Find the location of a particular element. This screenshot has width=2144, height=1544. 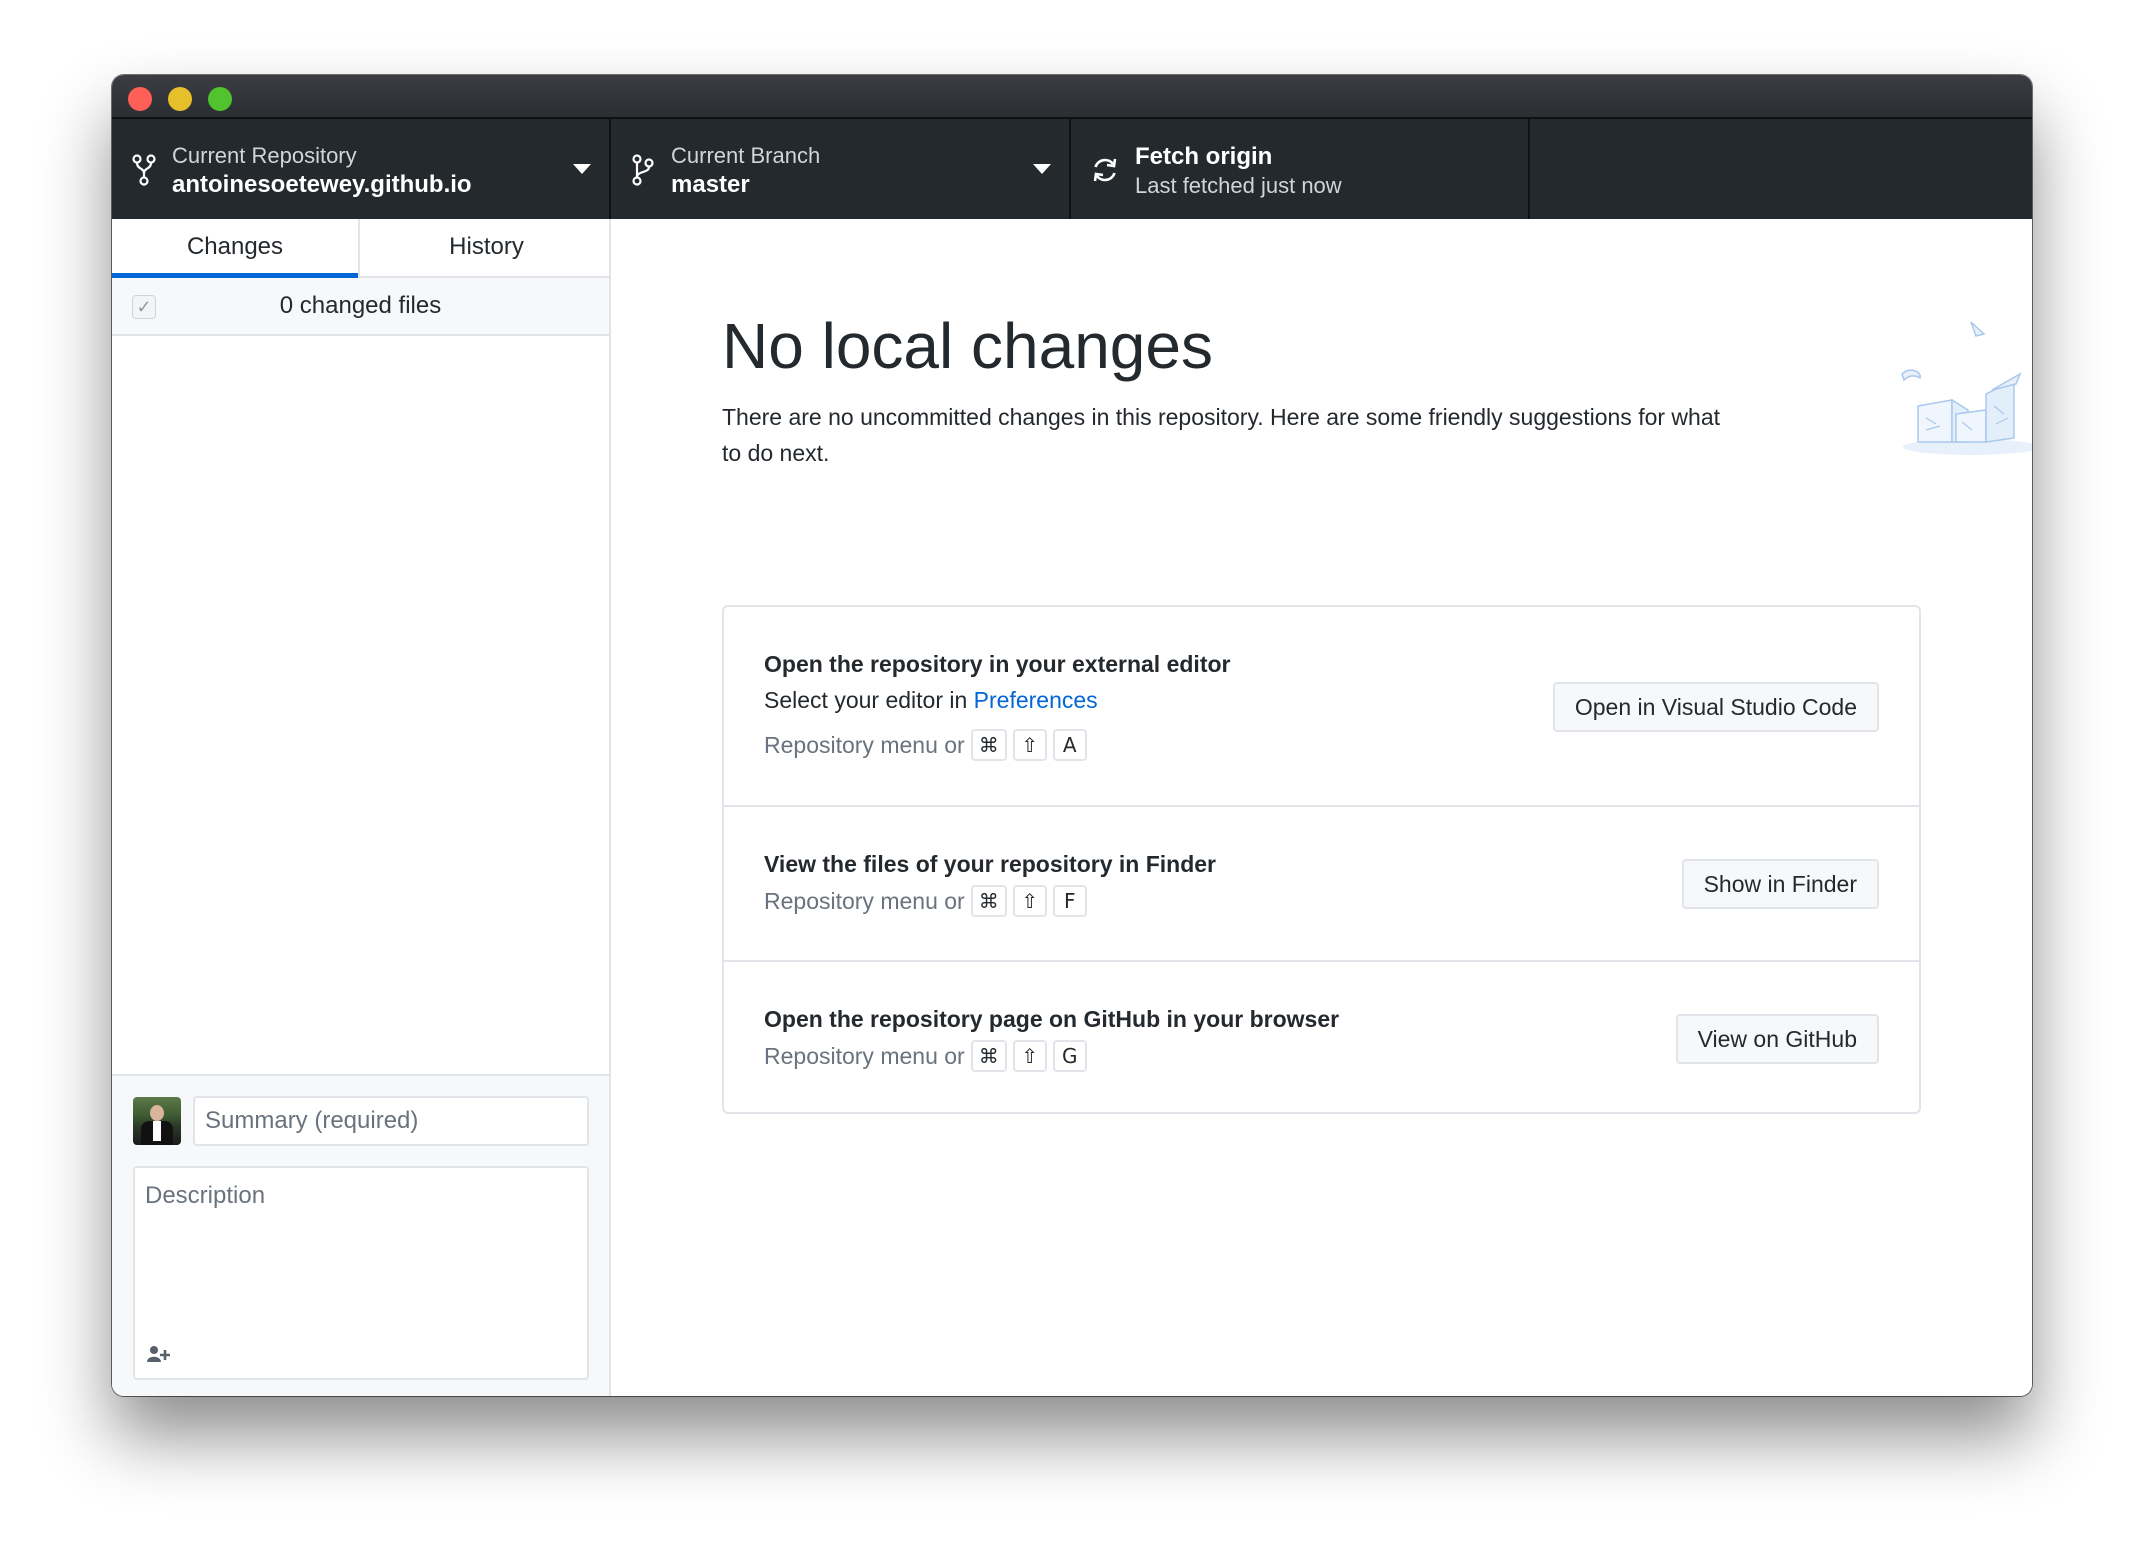

show-in-finder-button: Show in Finder is located at coordinates (1780, 884).